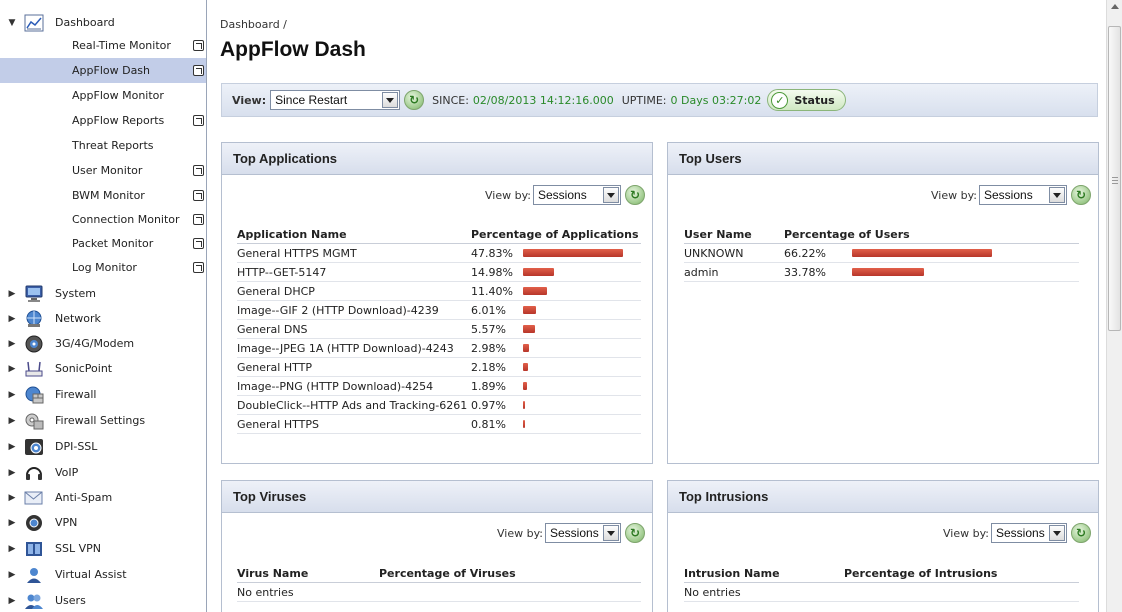 This screenshot has width=1122, height=612. Describe the element at coordinates (543, 100) in the screenshot. I see `since-value: 02/08/2013 14:12:16.000` at that location.